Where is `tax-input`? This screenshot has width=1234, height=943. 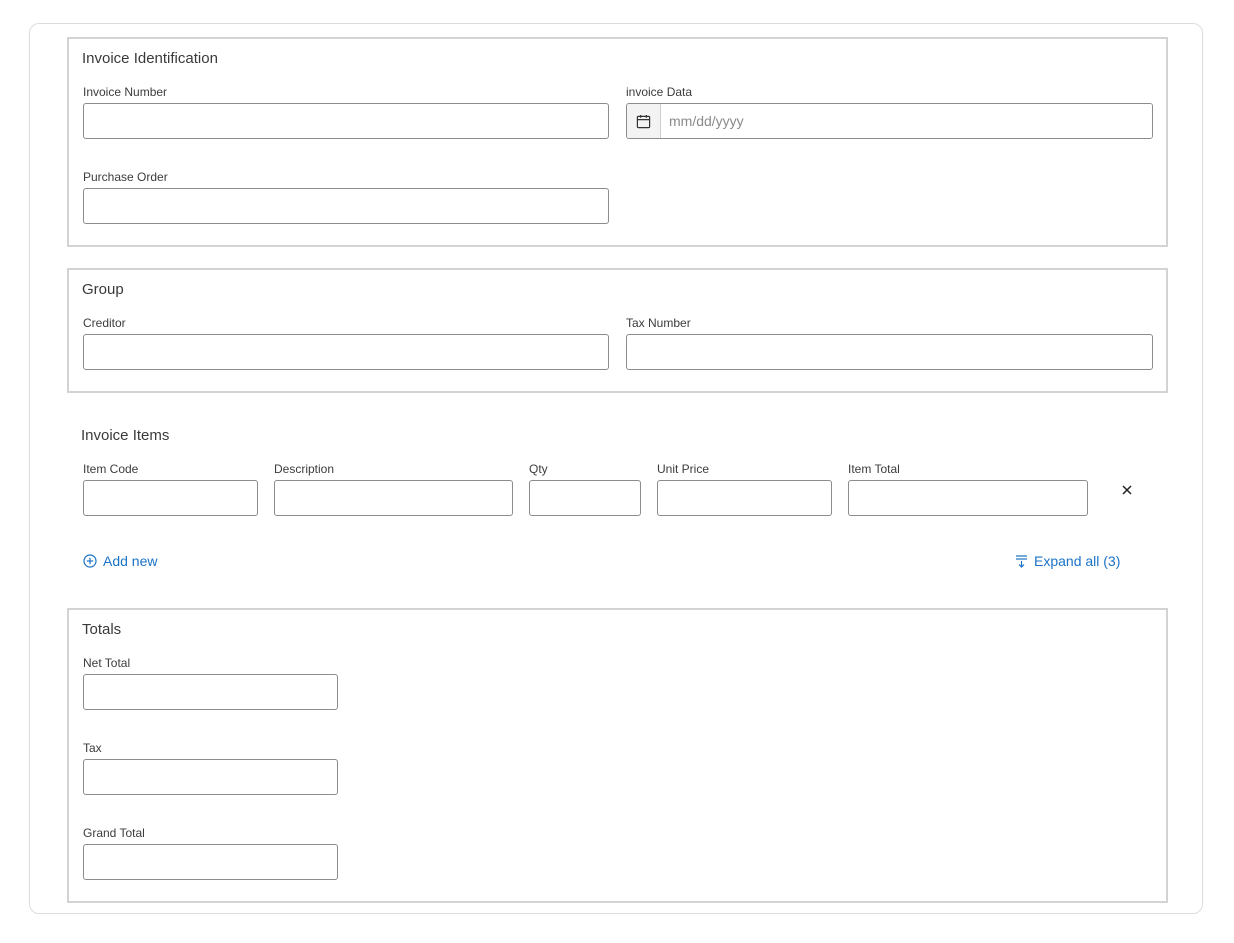
tax-input is located at coordinates (210, 777).